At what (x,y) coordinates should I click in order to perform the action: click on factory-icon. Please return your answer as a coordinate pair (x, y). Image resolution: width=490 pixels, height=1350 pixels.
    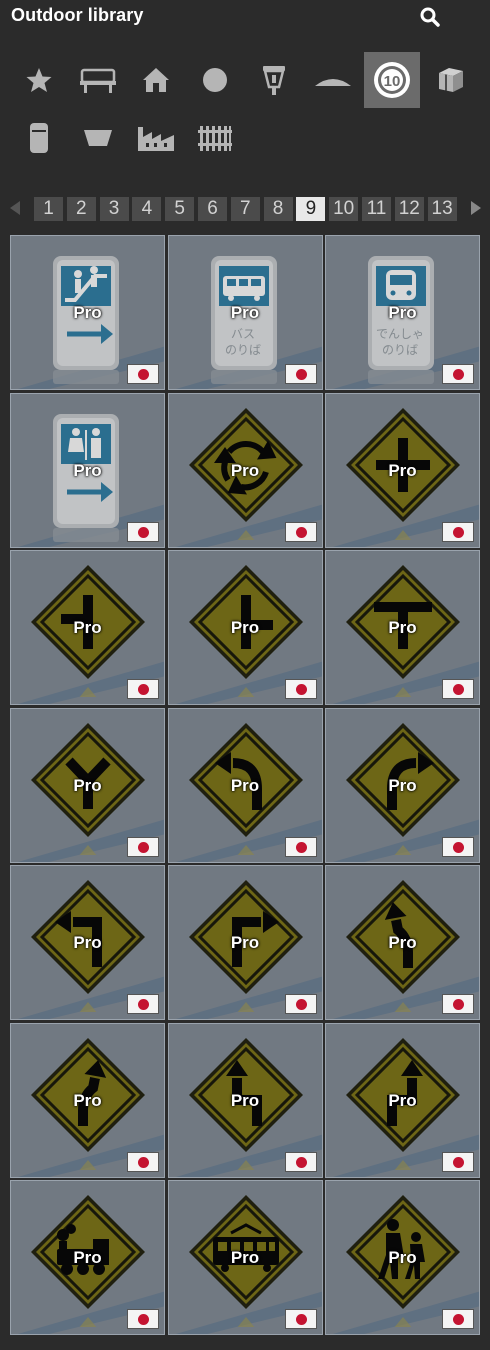
    Looking at the image, I should click on (156, 138).